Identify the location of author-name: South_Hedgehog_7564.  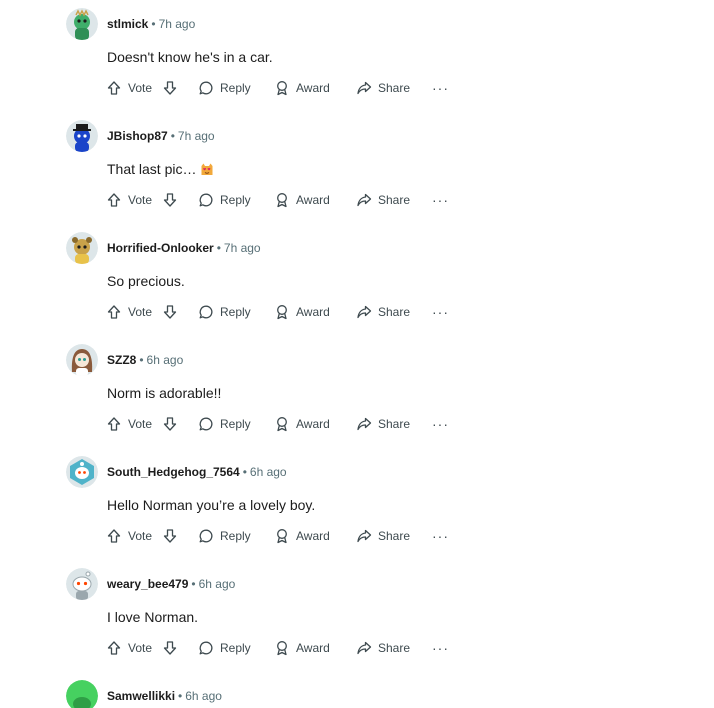
(173, 472).